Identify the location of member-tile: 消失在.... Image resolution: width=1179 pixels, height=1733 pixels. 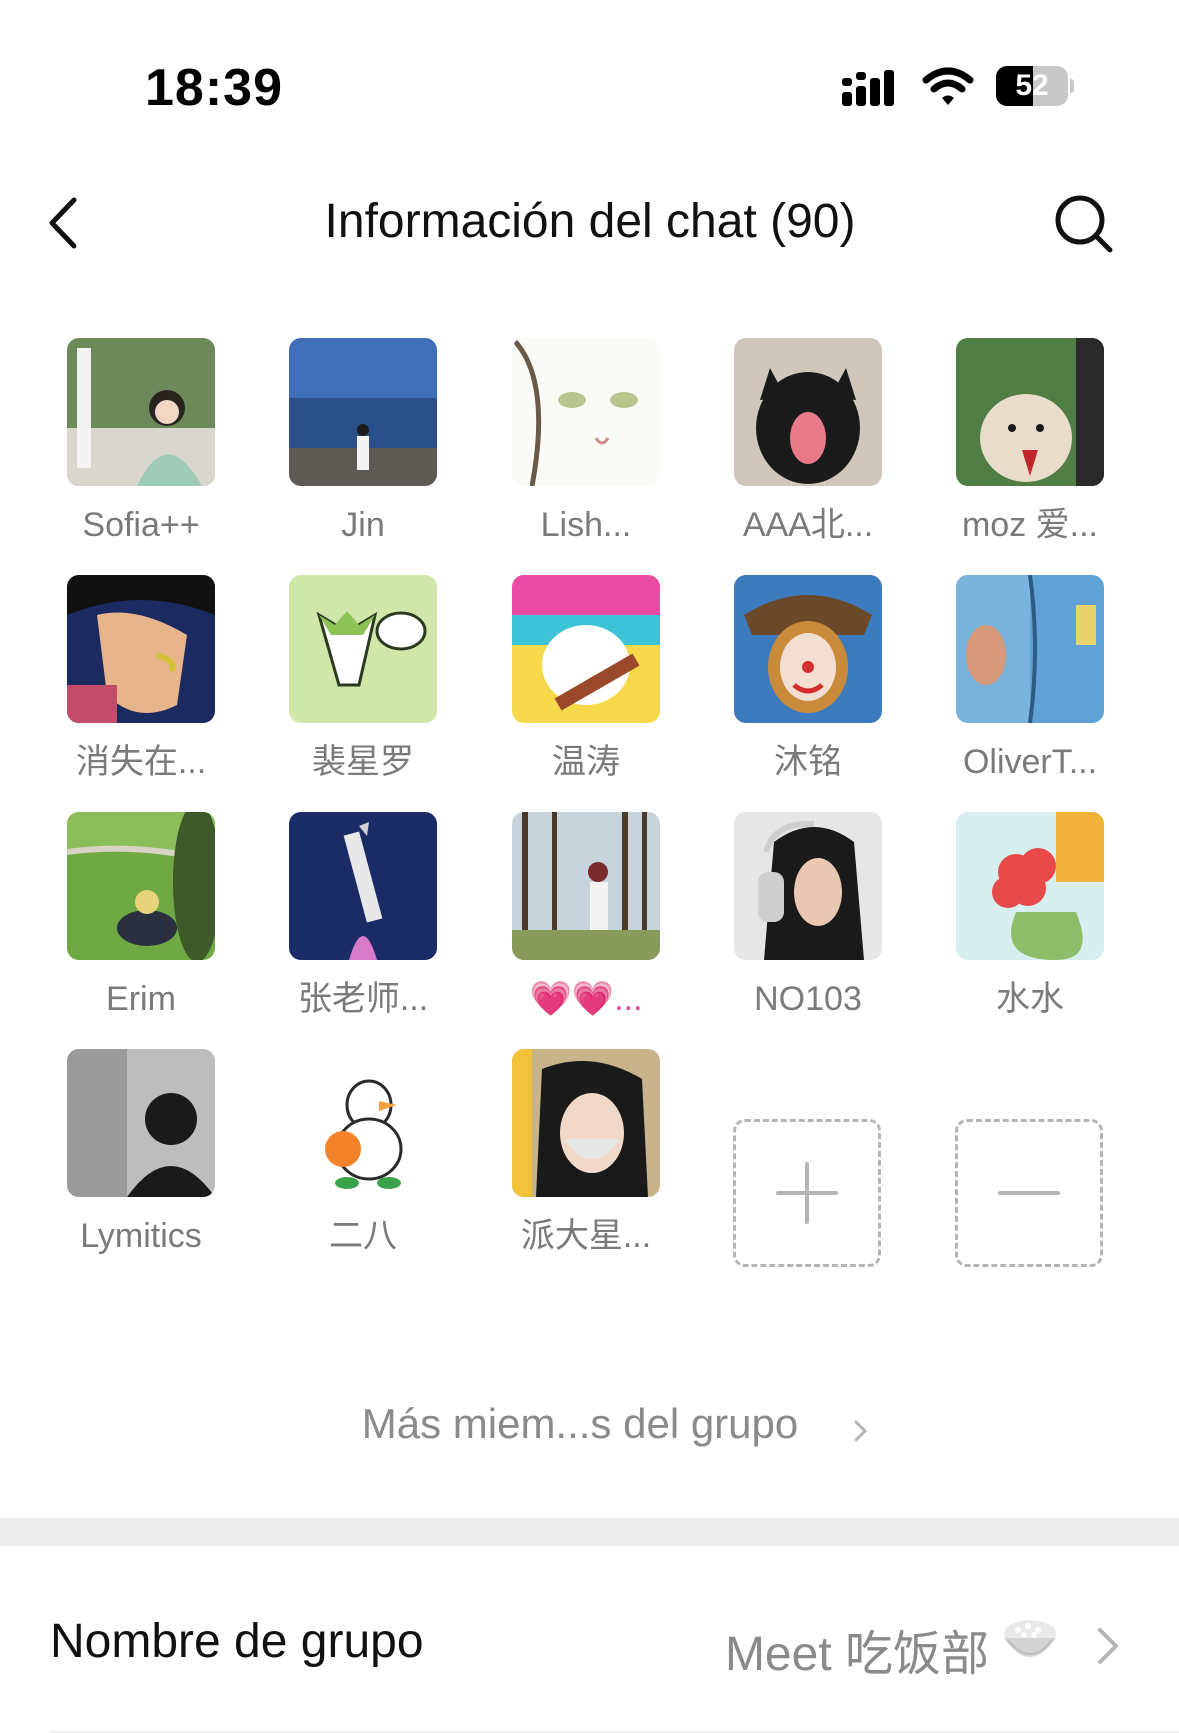
(133, 690).